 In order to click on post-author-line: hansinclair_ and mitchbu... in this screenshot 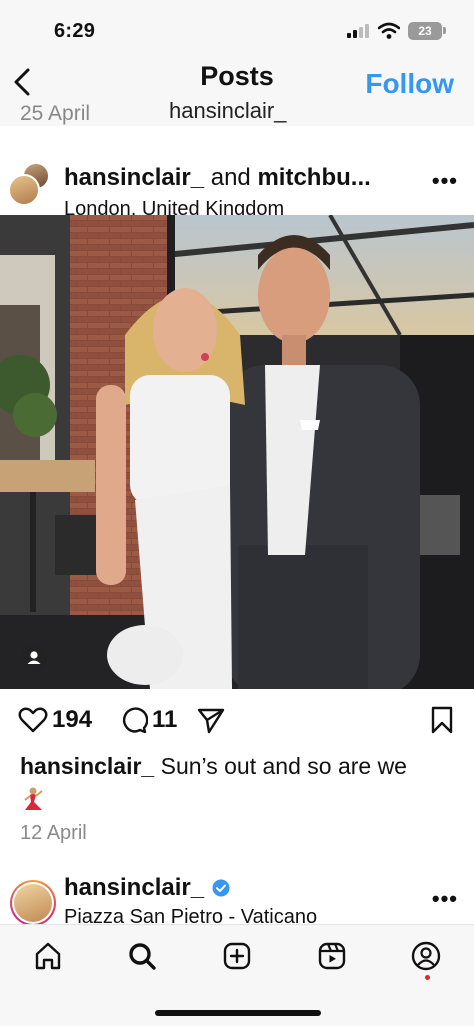, I will do `click(239, 178)`.